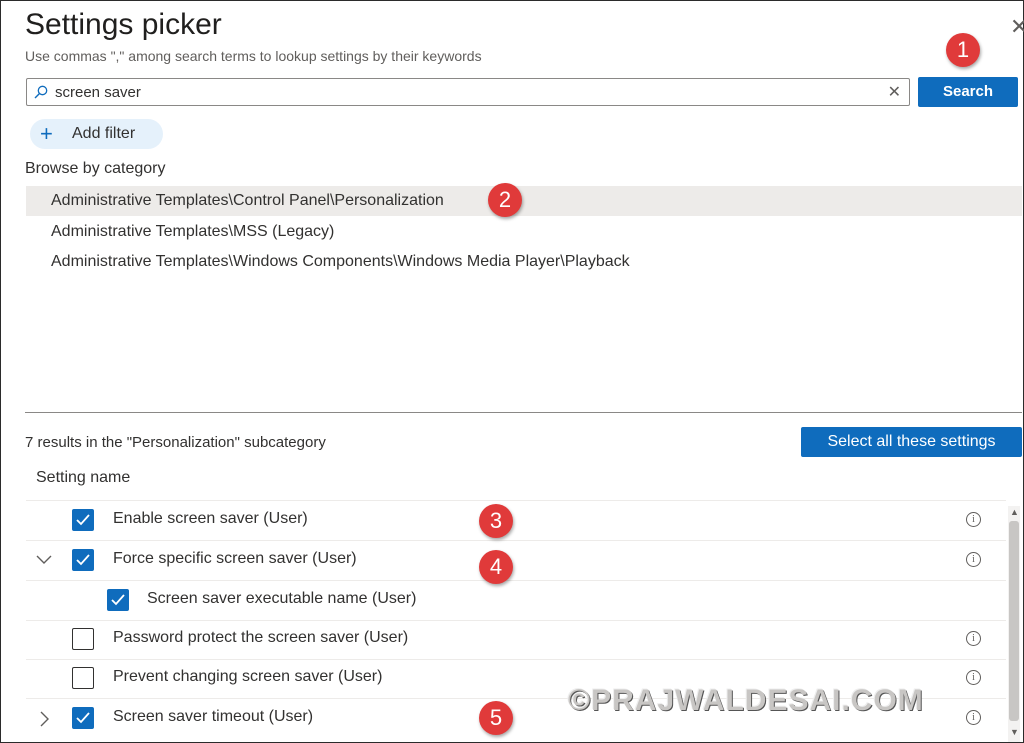 This screenshot has height=743, width=1024. I want to click on select-all-button: Select all these settings, so click(911, 442).